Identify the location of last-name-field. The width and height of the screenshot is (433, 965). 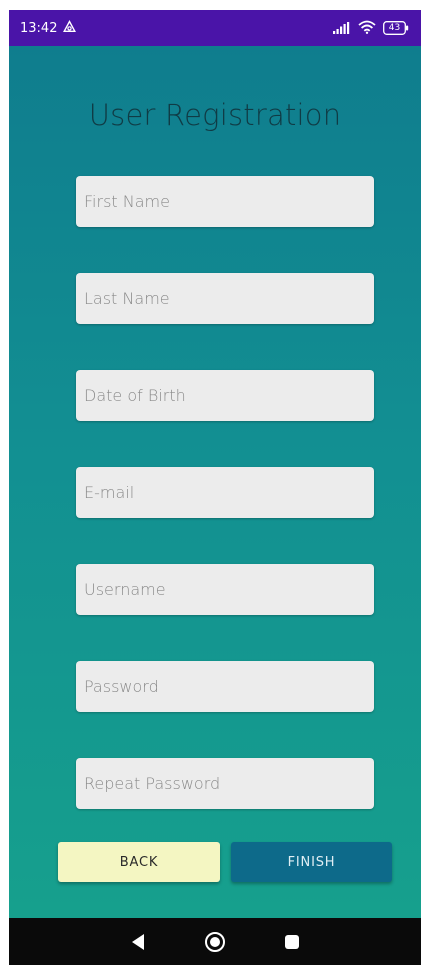
(225, 298).